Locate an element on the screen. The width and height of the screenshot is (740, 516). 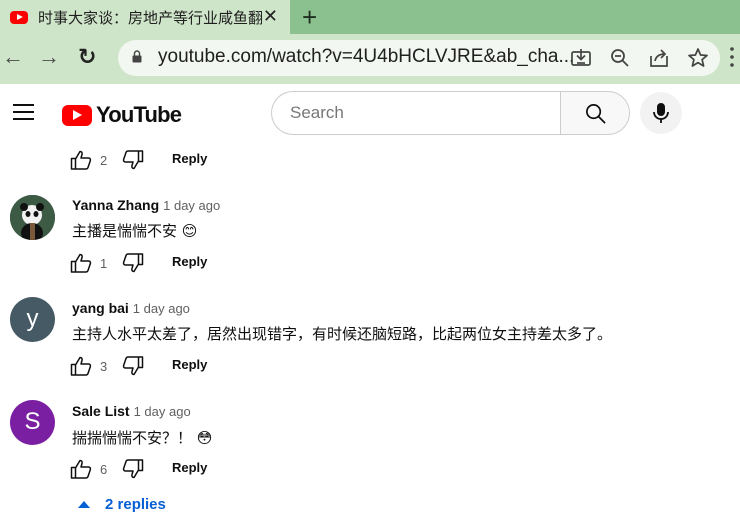
search-icon is located at coordinates (596, 114).